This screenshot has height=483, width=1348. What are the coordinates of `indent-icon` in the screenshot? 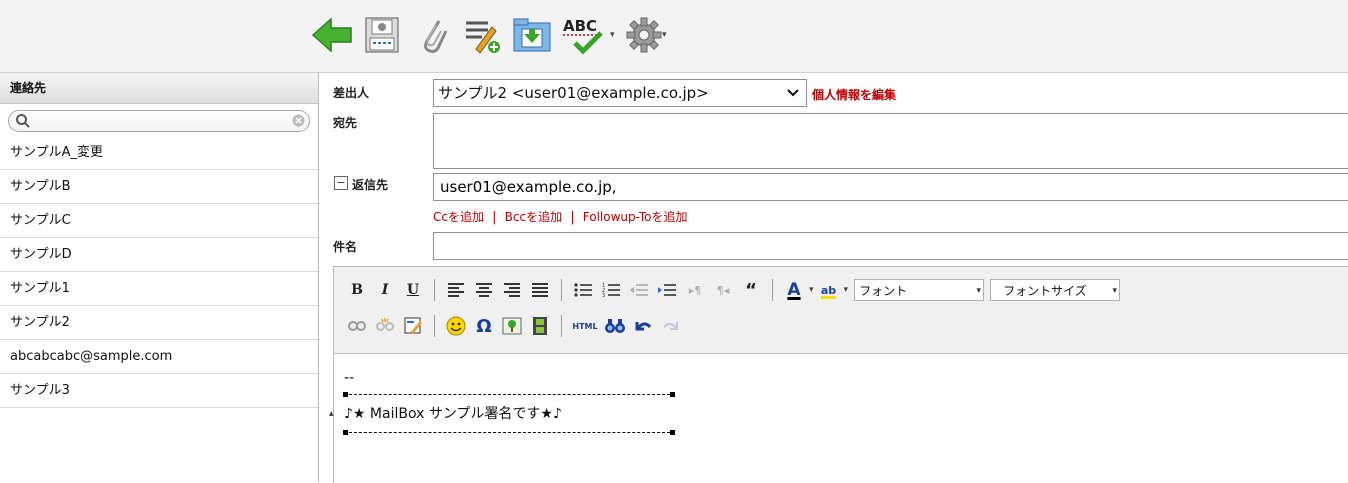 It's located at (667, 290).